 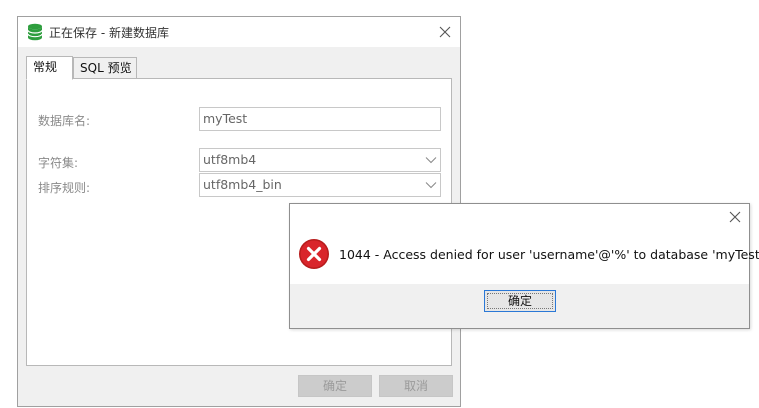 What do you see at coordinates (49, 68) in the screenshot?
I see `tab-general: 常规` at bounding box center [49, 68].